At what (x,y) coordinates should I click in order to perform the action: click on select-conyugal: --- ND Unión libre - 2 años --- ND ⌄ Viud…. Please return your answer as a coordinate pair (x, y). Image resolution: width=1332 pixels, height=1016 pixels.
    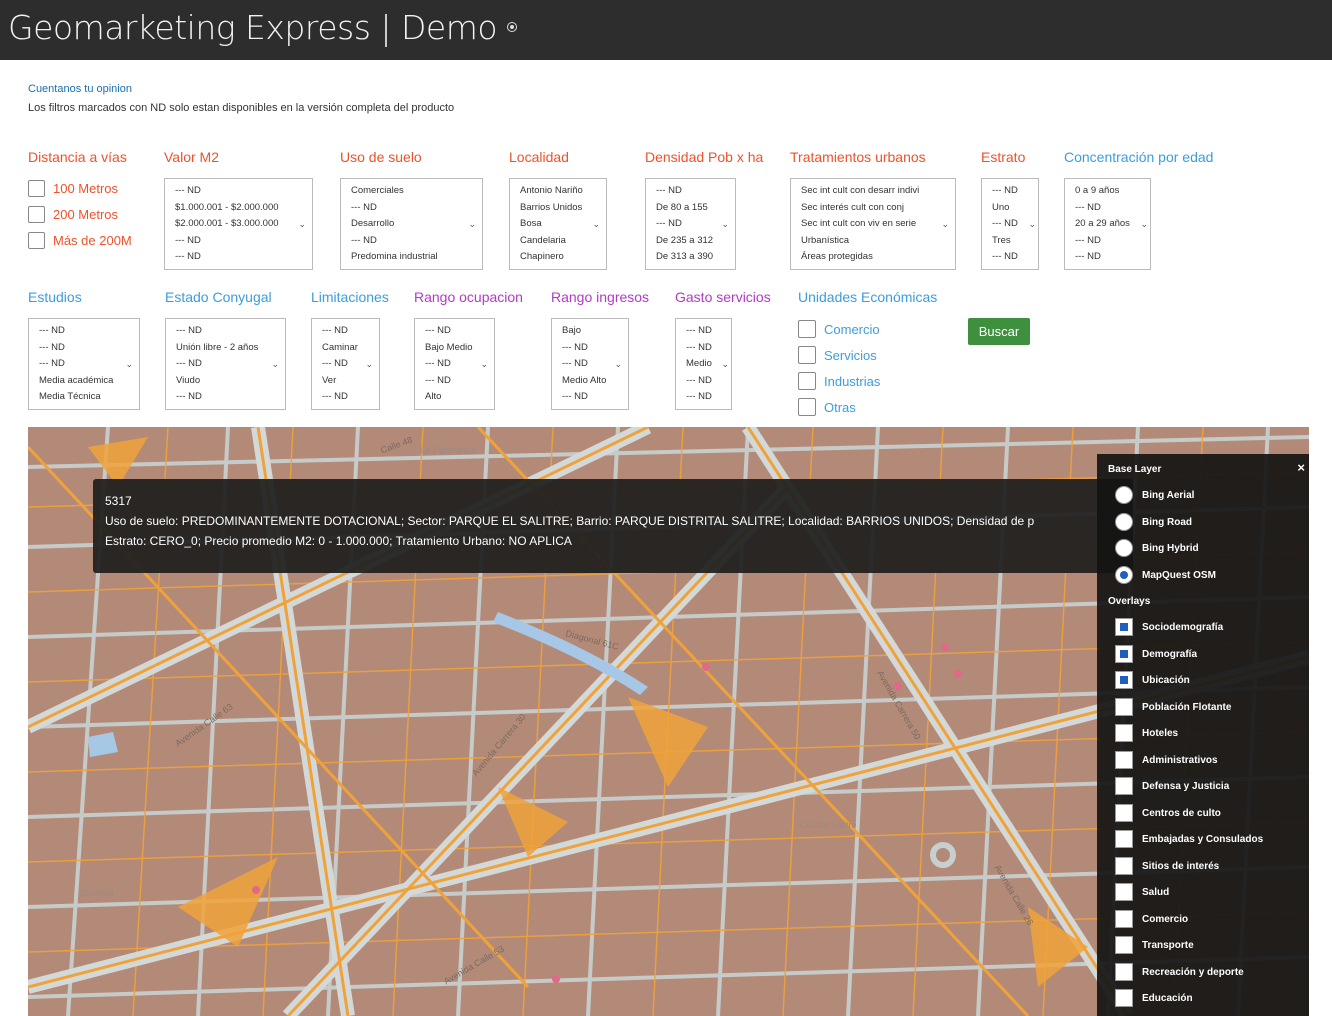
    Looking at the image, I should click on (225, 364).